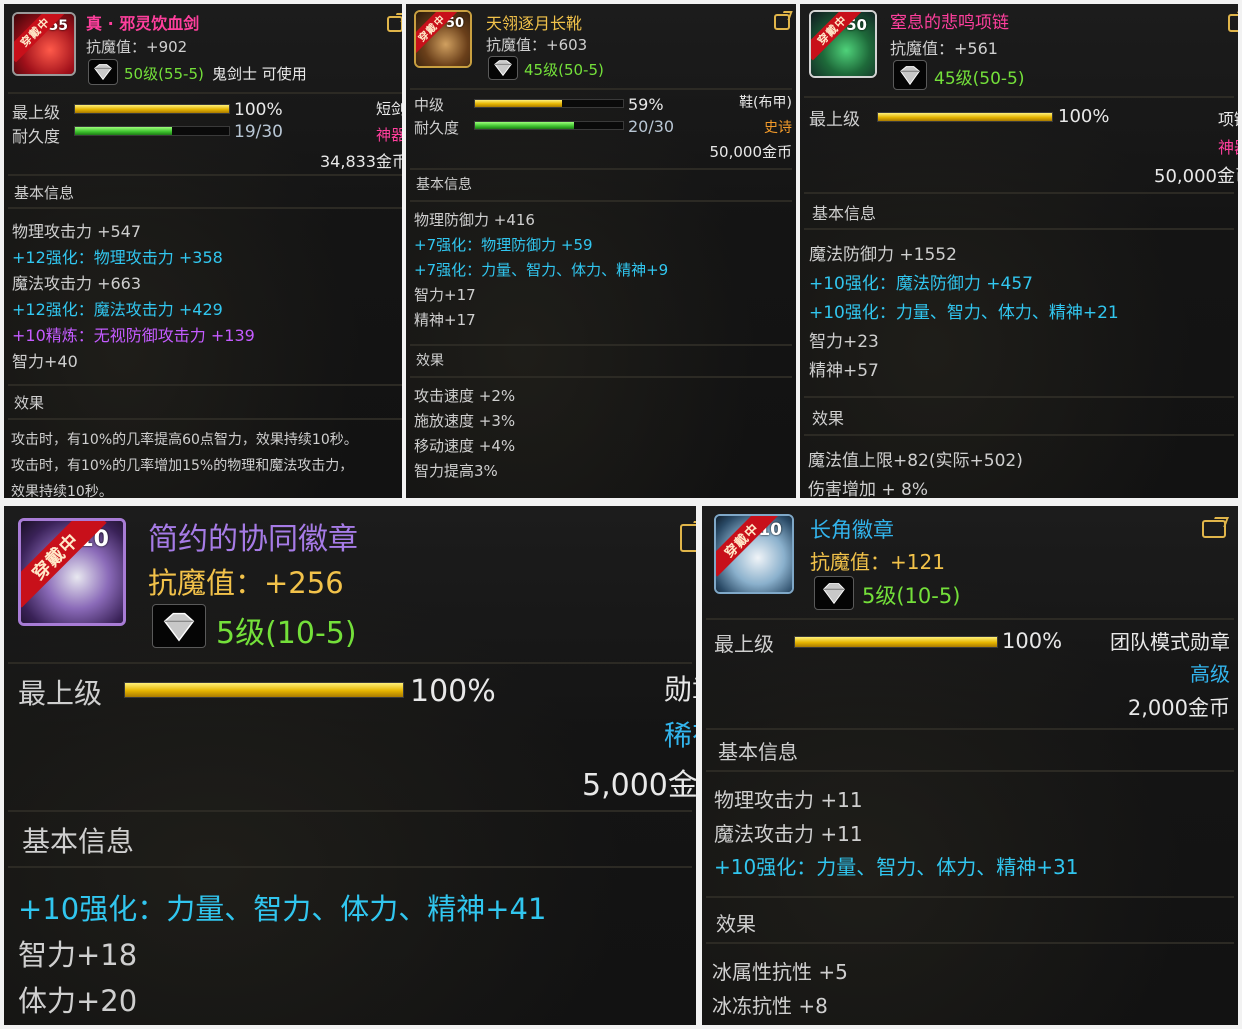 This screenshot has height=1029, width=1242. I want to click on stat-line: +7强化：力量、智力、体力、精神+9, so click(541, 270).